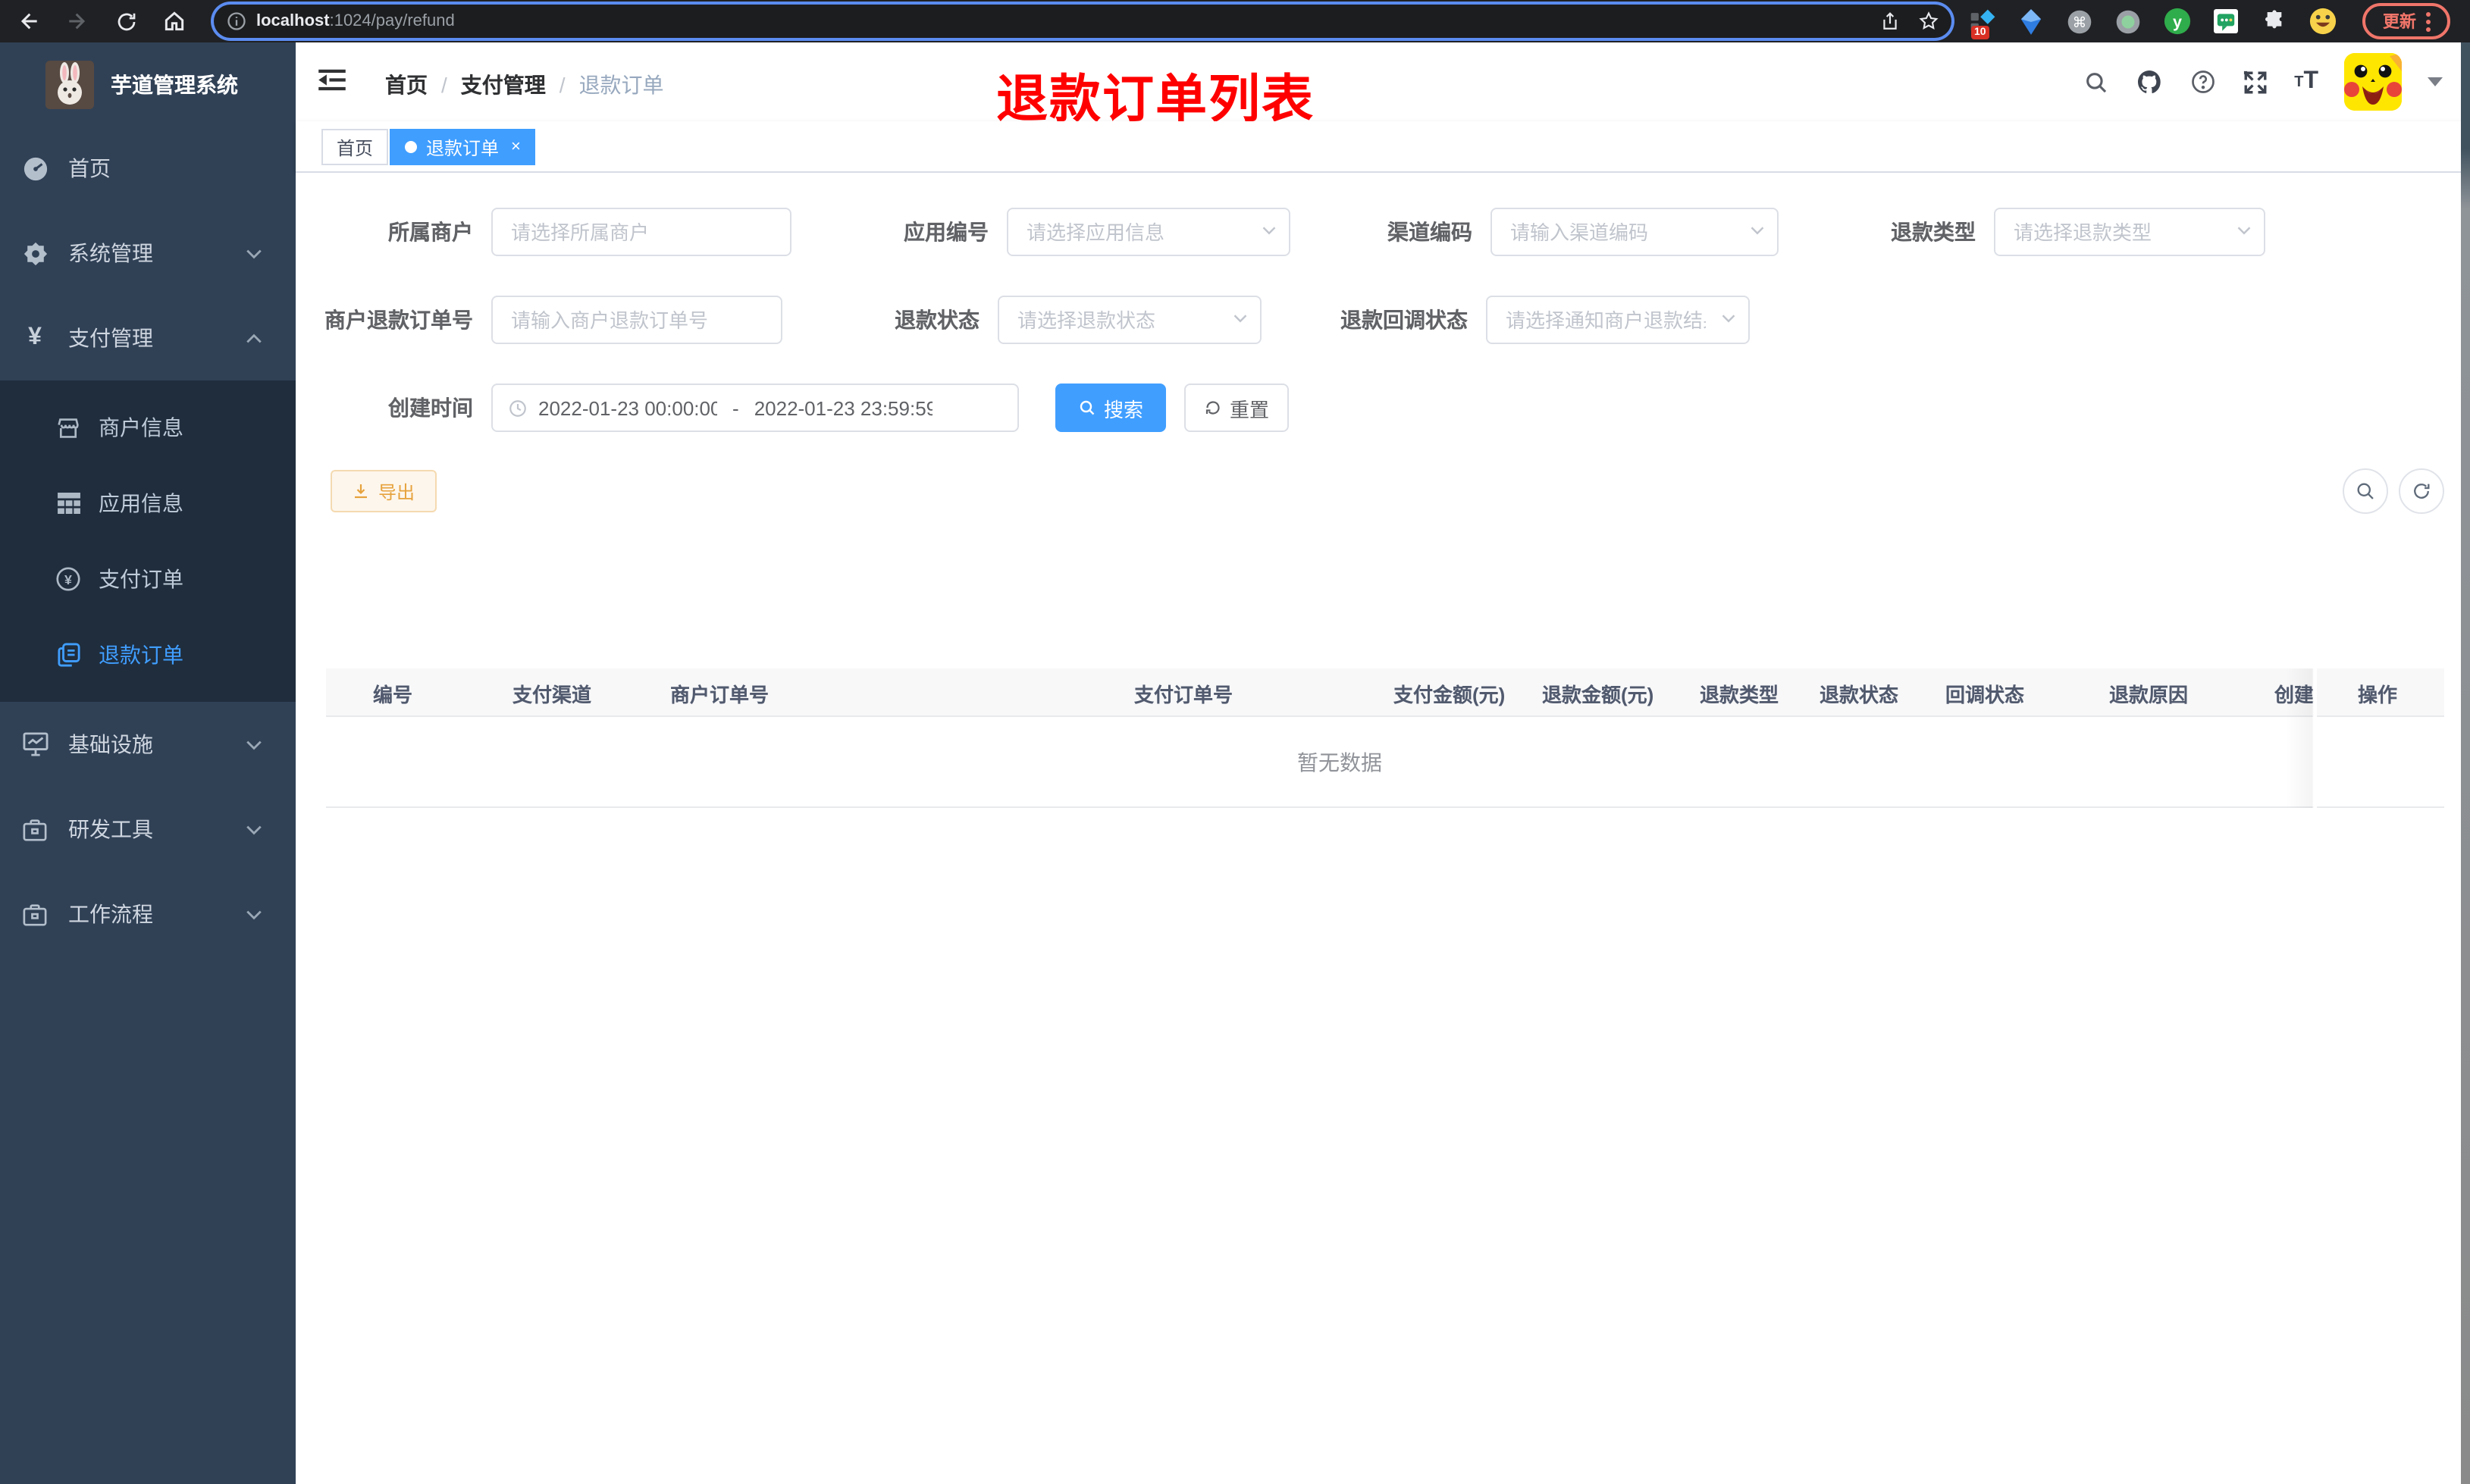  What do you see at coordinates (148, 168) in the screenshot?
I see `sidebar-item-home: 首页` at bounding box center [148, 168].